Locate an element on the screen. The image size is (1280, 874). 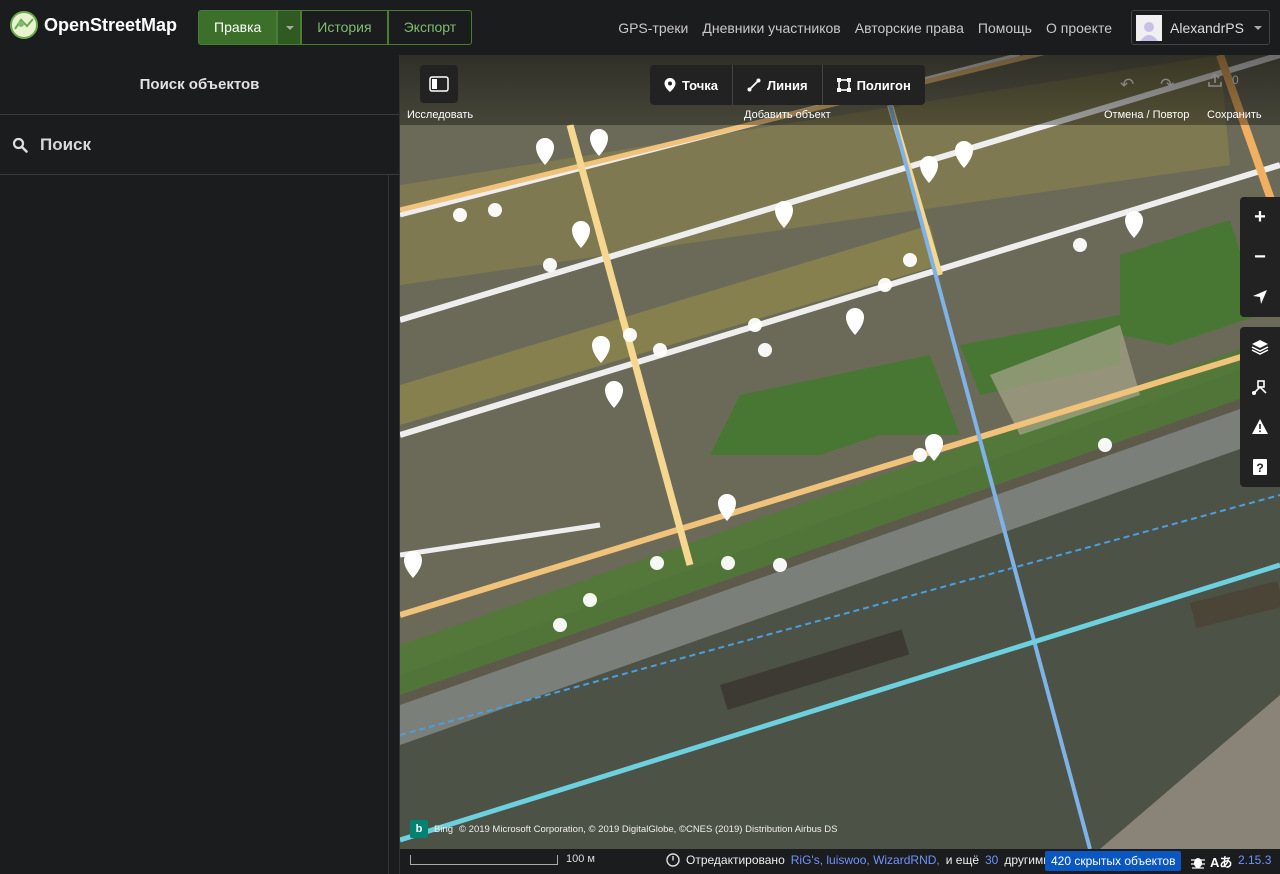
sidebar-toggle-button is located at coordinates (439, 84).